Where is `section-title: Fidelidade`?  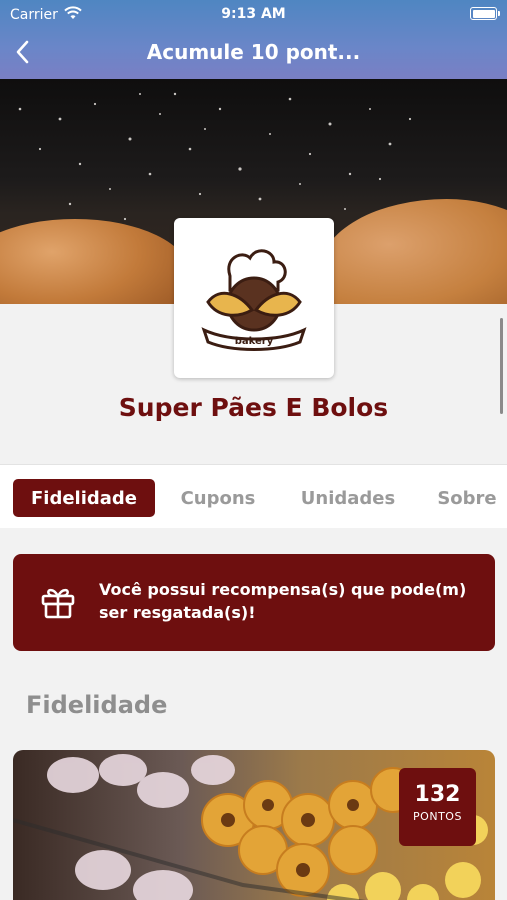 section-title: Fidelidade is located at coordinates (97, 705).